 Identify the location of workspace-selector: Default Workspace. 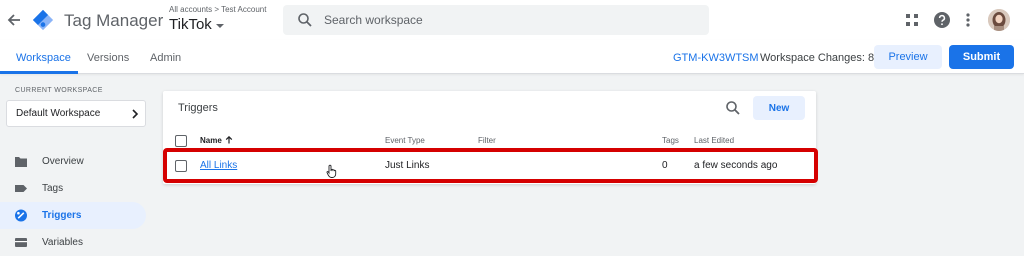
(76, 113).